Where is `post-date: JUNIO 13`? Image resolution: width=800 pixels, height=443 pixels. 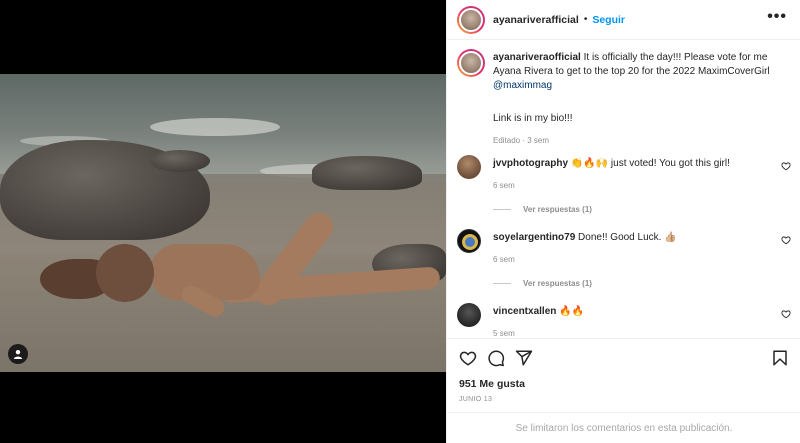 post-date: JUNIO 13 is located at coordinates (476, 399).